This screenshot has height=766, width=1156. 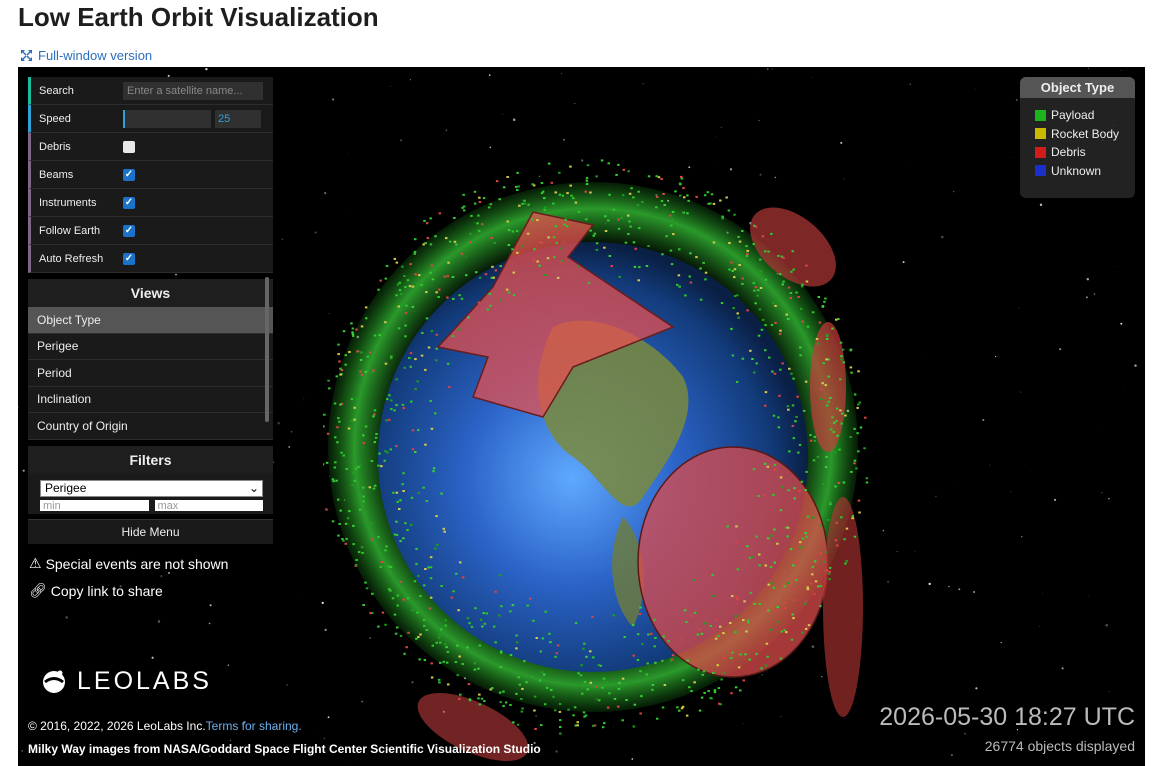 I want to click on filter-max-input: max, so click(x=208, y=505).